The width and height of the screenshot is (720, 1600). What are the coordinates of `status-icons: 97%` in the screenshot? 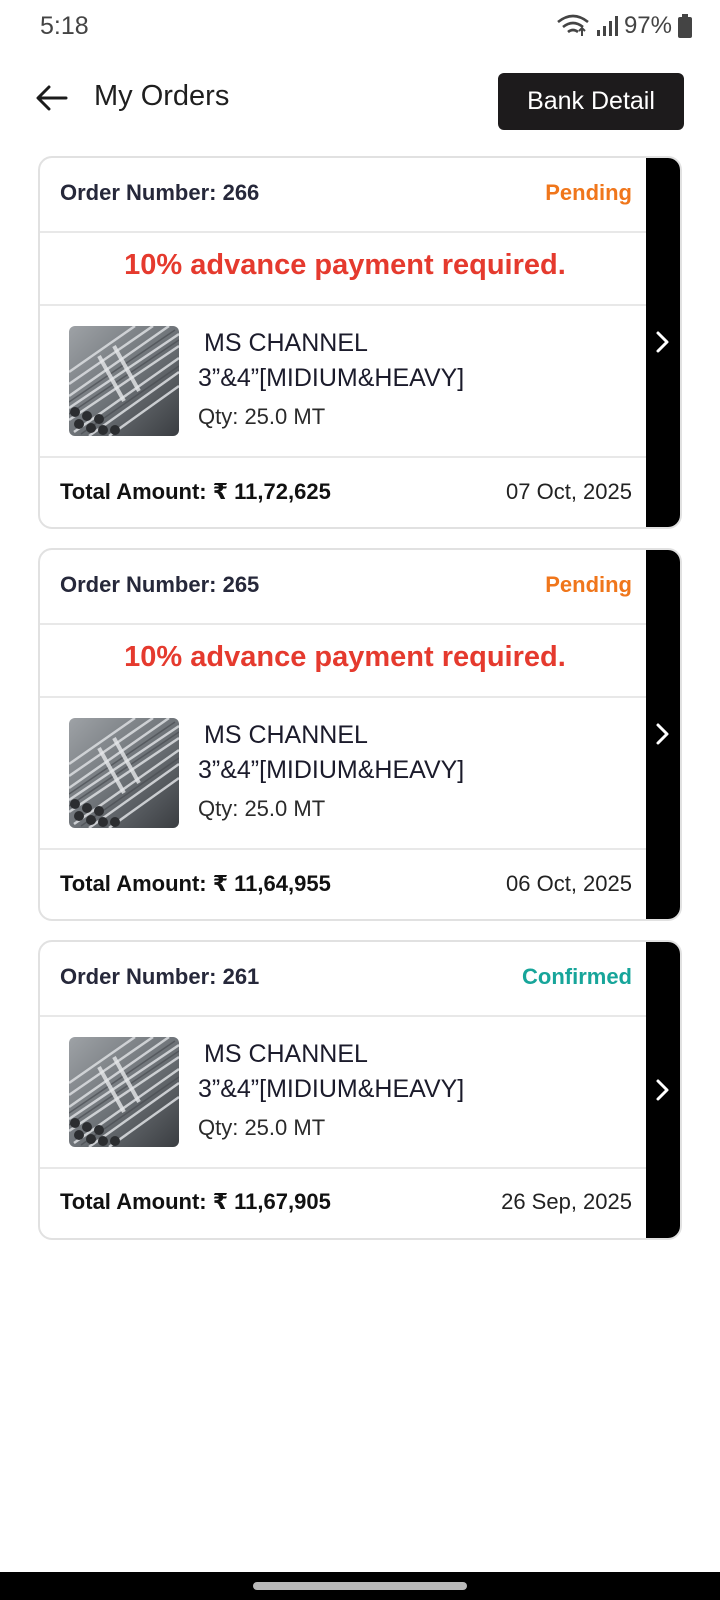 It's located at (624, 26).